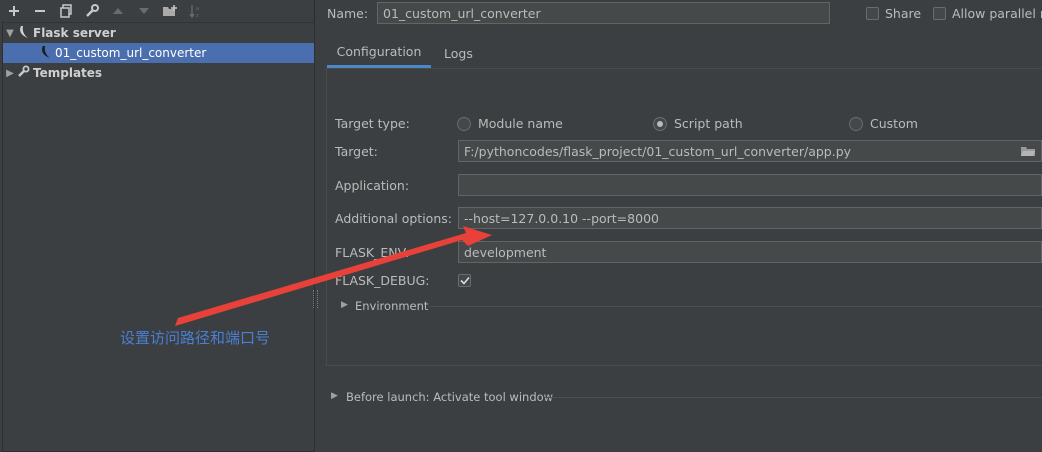  I want to click on annotation-arrow, so click(333, 276).